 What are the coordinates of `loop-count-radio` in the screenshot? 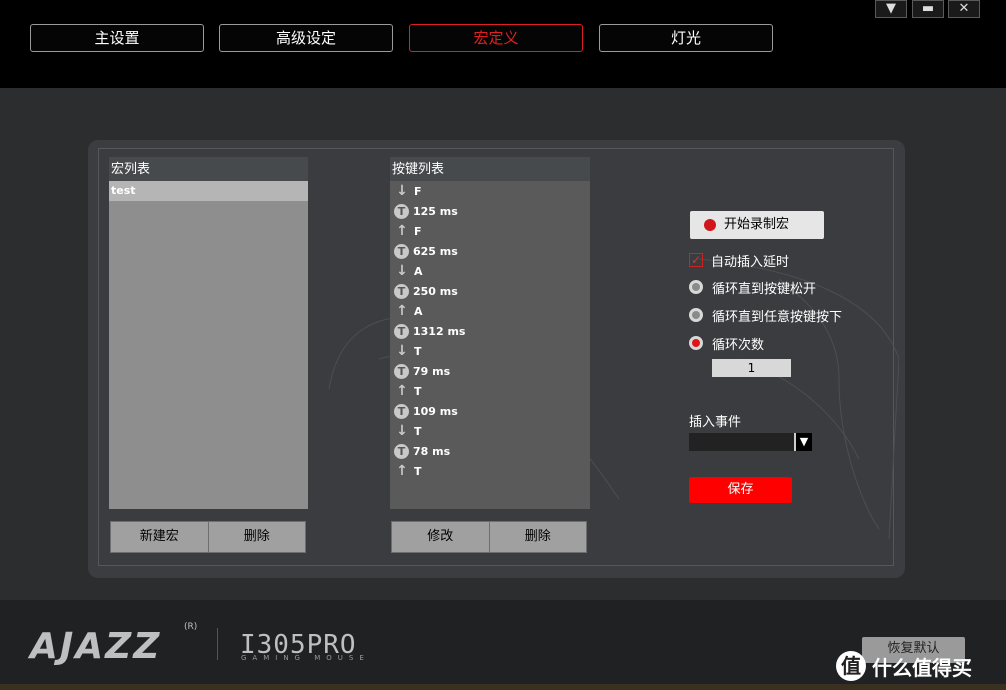 It's located at (696, 343).